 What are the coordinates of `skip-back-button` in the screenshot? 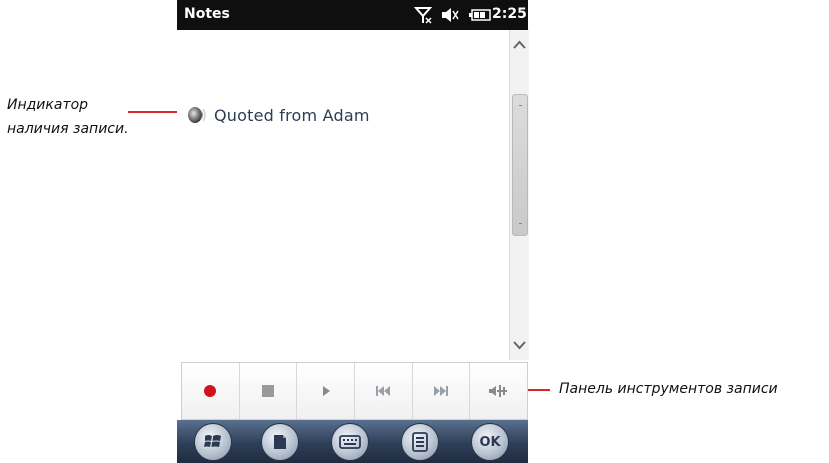 It's located at (384, 391).